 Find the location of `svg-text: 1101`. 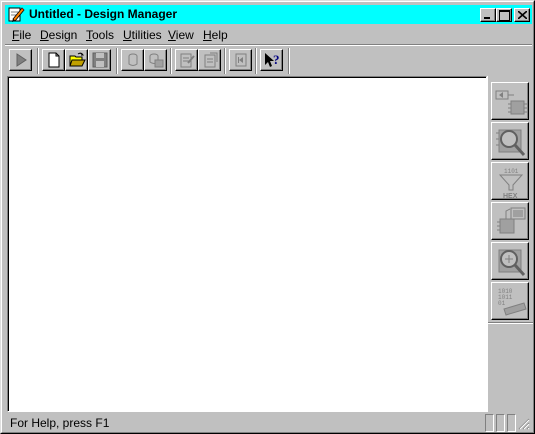

svg-text: 1101 is located at coordinates (511, 171).